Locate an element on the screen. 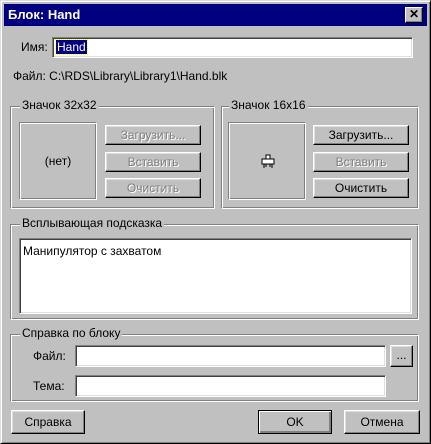  cancel-button: Отмена is located at coordinates (382, 422).